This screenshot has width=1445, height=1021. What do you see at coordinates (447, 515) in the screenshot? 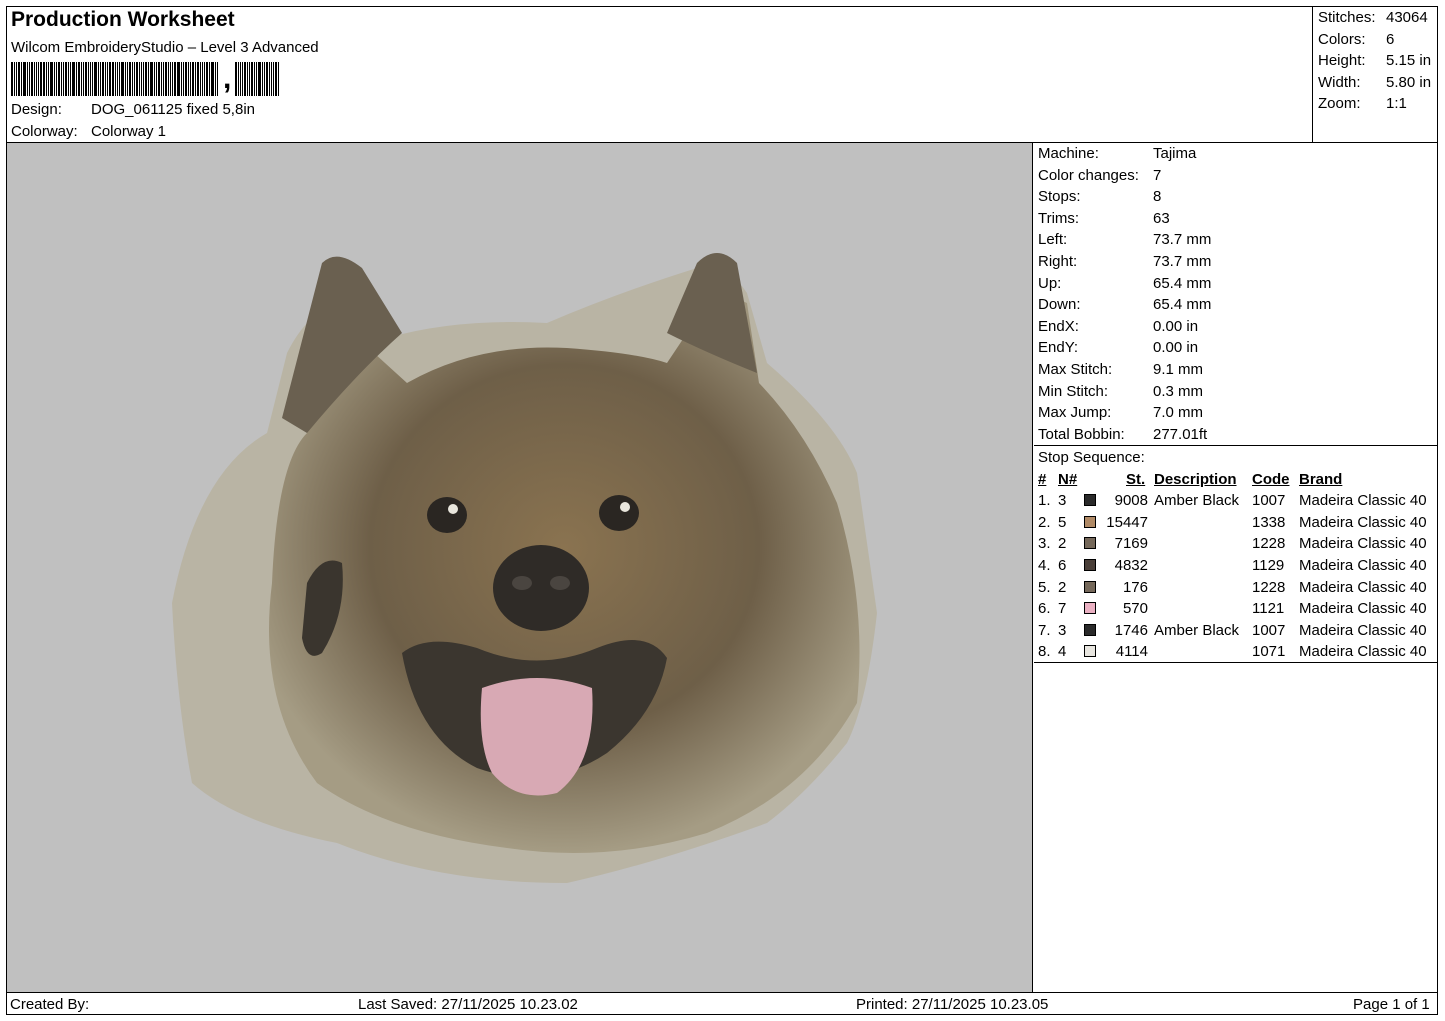
I see `left-eye` at bounding box center [447, 515].